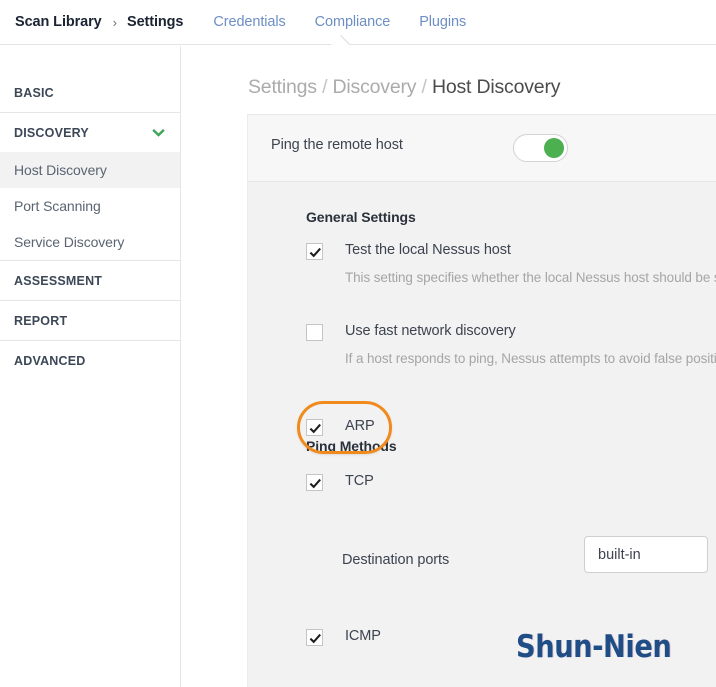 The image size is (716, 687). I want to click on sidebar-item-port-scanning: Port Scanning, so click(90, 206).